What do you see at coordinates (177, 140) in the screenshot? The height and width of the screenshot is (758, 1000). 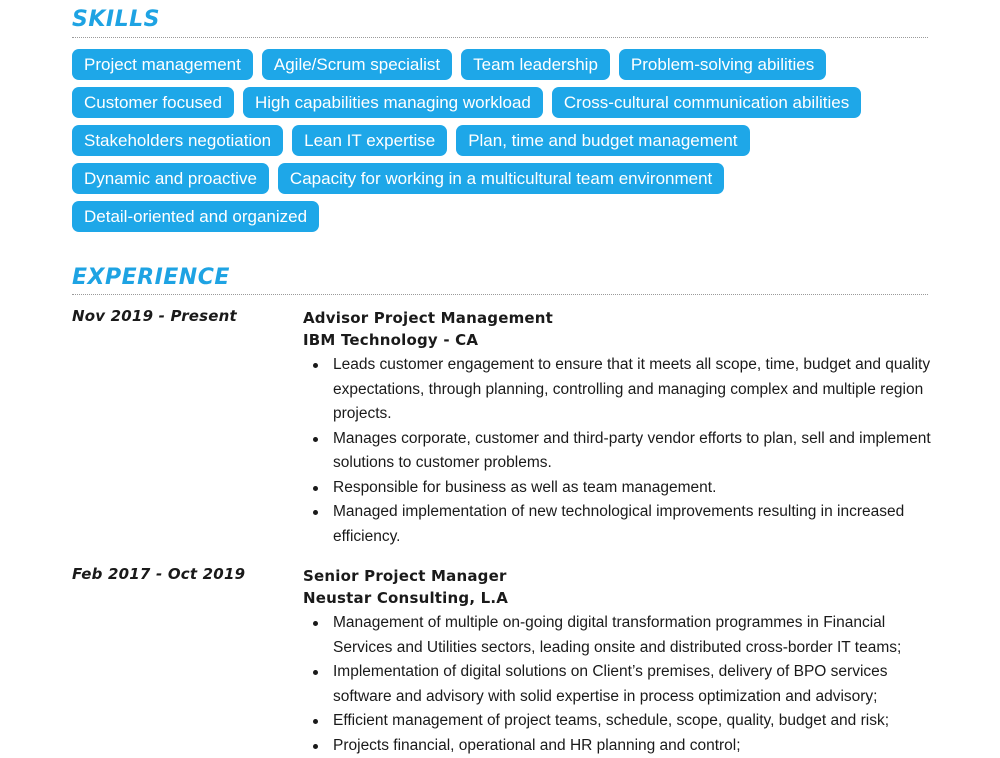 I see `skill-chip: Stakeholders negotiation` at bounding box center [177, 140].